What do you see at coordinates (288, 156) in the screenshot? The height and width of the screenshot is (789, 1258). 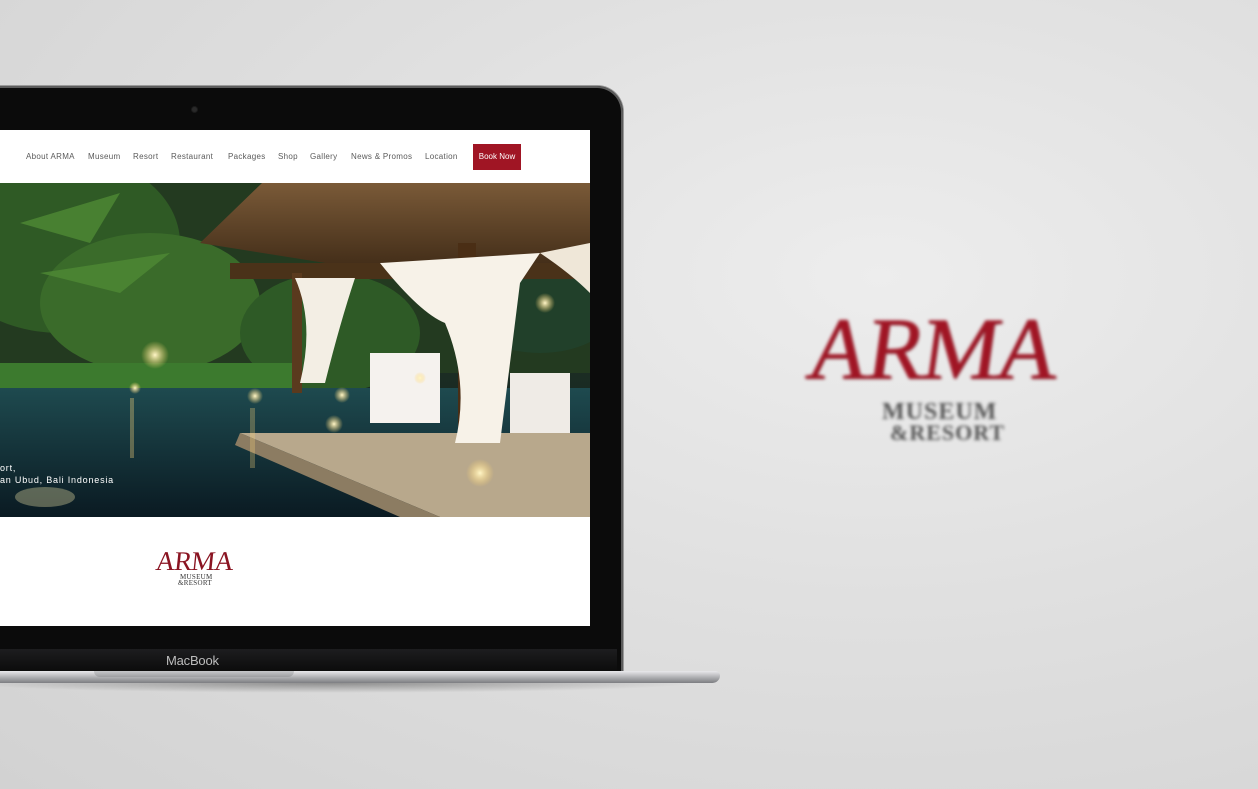 I see `nav-item-shop: Shop` at bounding box center [288, 156].